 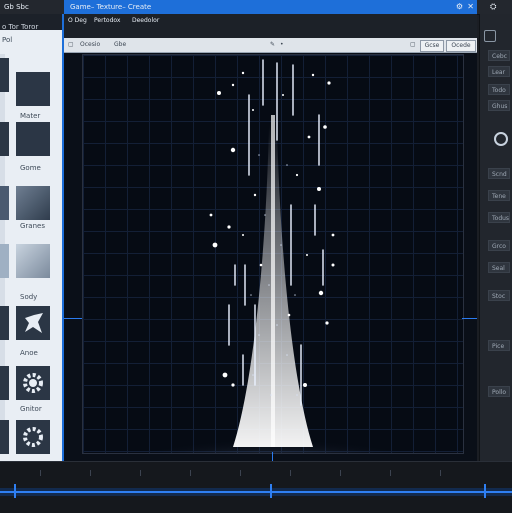 What do you see at coordinates (461, 46) in the screenshot?
I see `toolbar-button-2: Ocede` at bounding box center [461, 46].